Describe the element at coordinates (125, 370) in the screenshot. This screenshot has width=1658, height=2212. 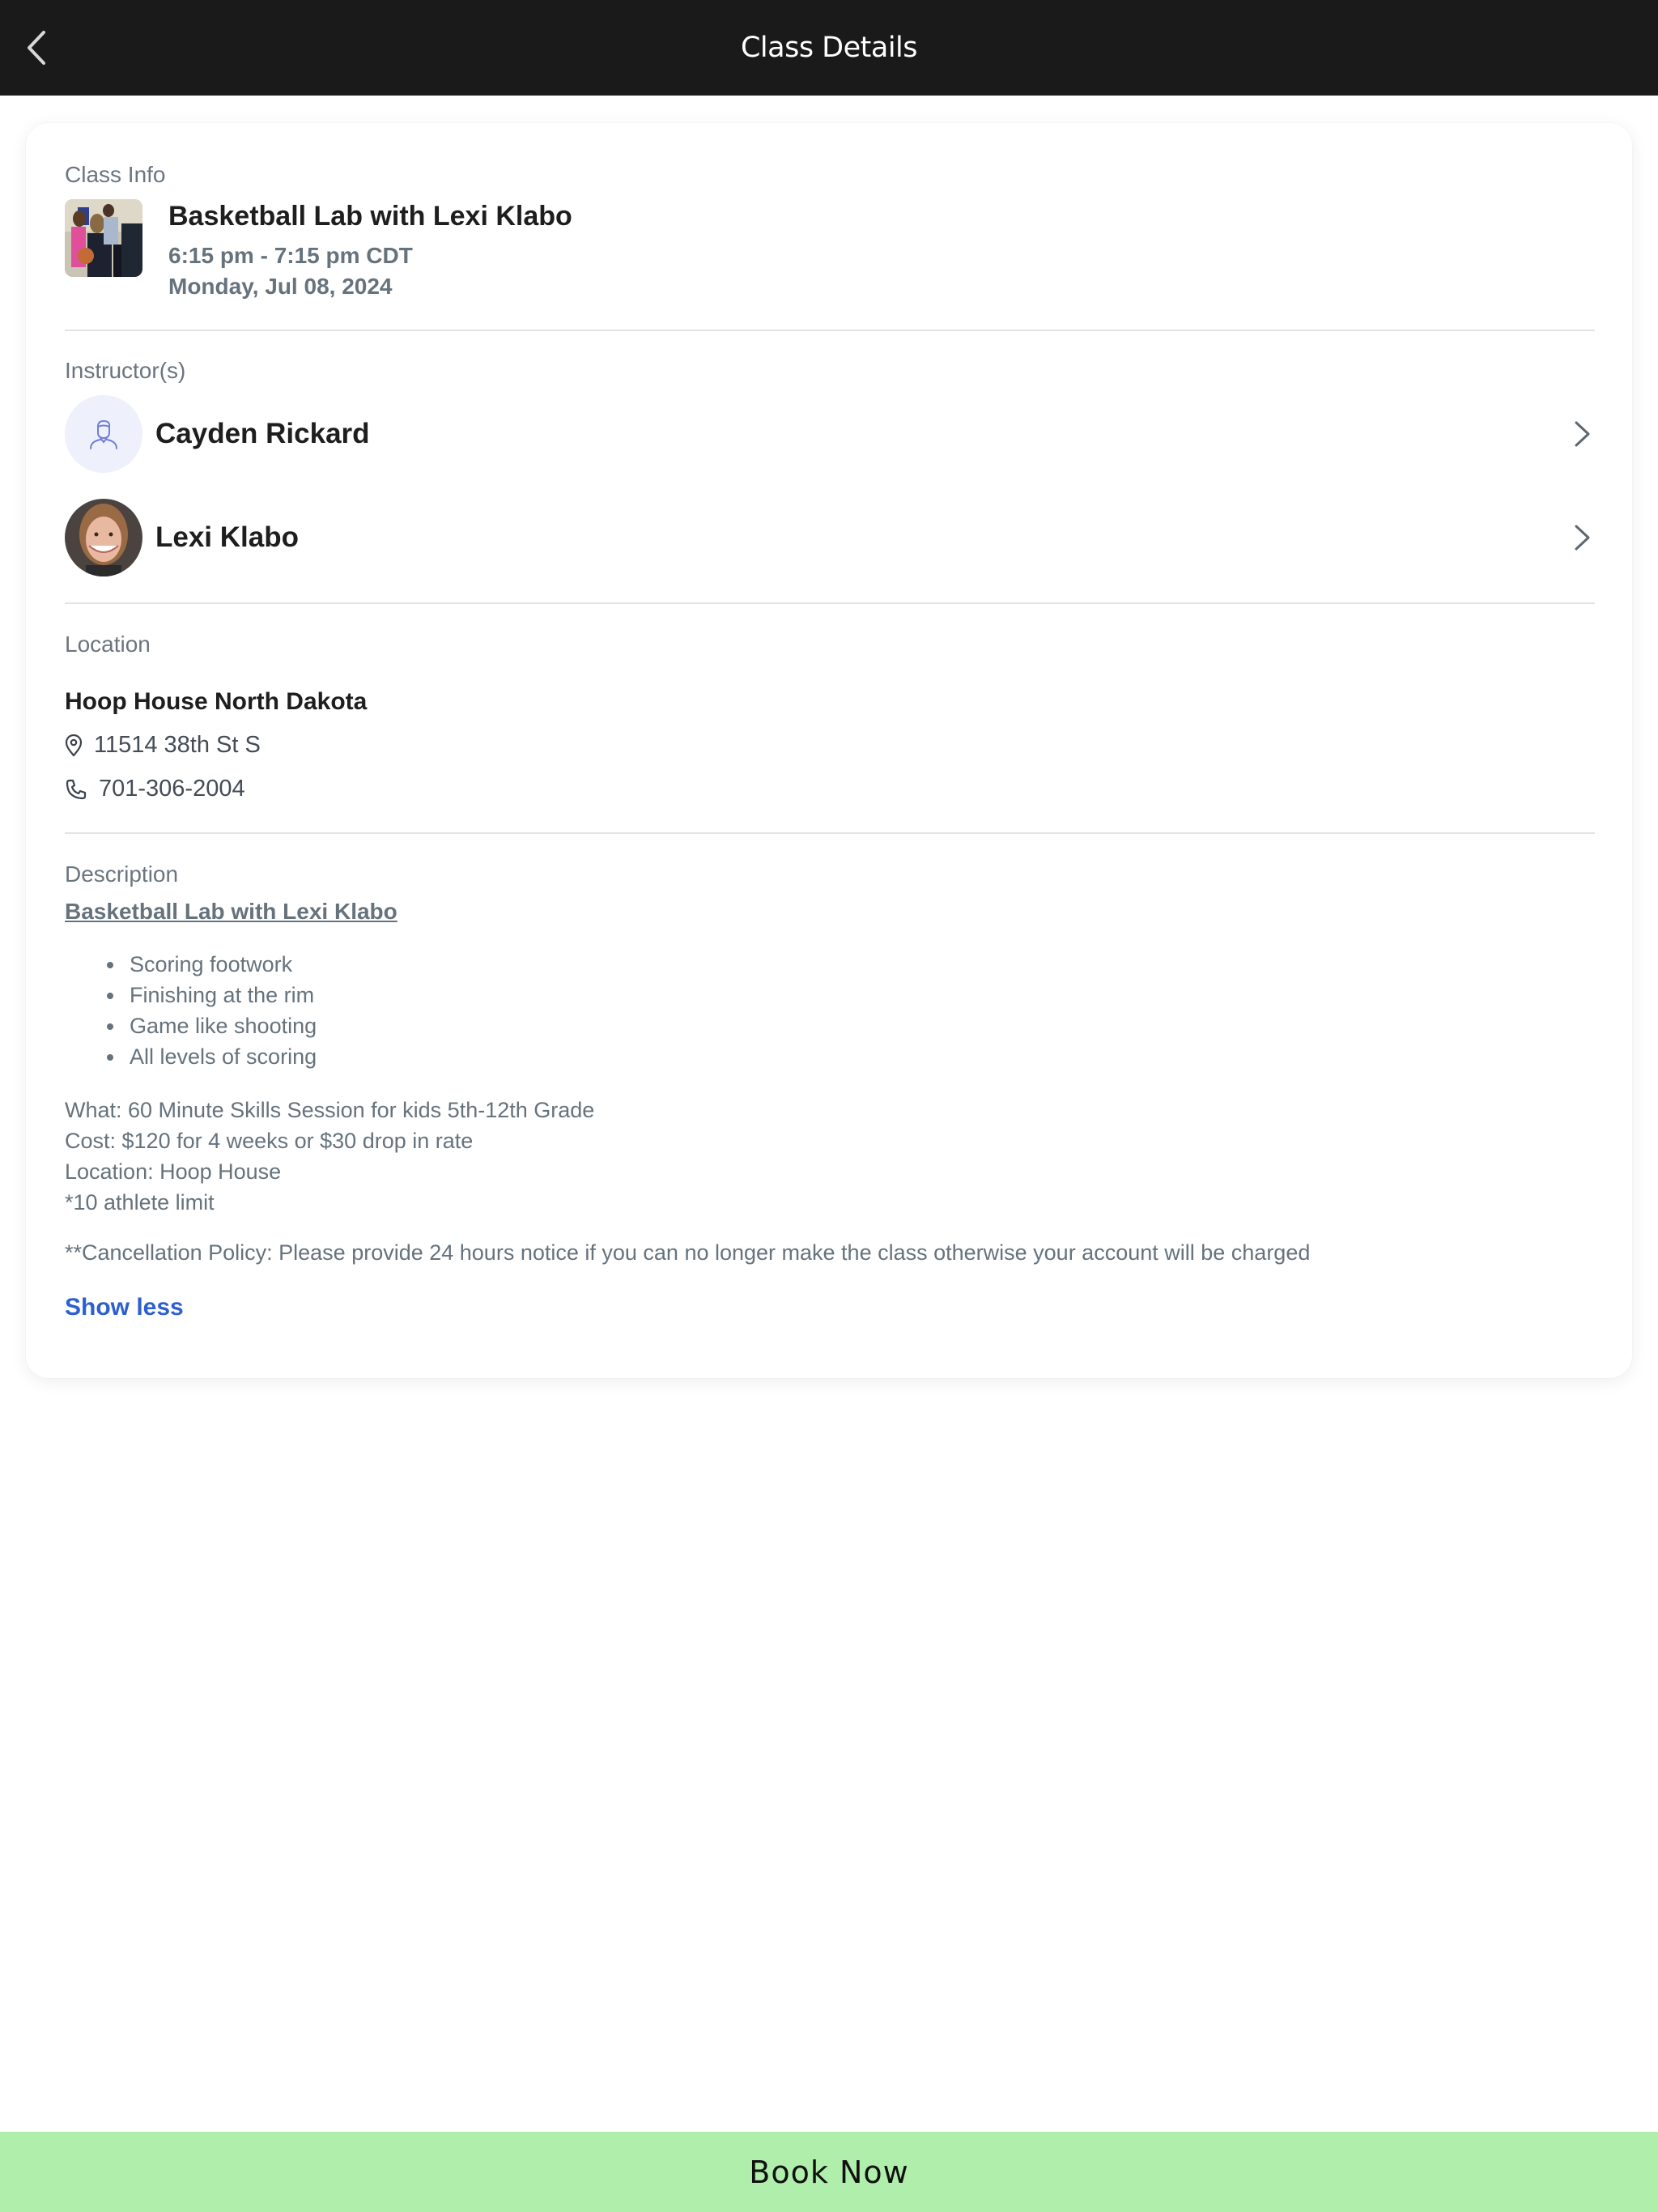
I see `instructors-label: Instructor(s)` at that location.